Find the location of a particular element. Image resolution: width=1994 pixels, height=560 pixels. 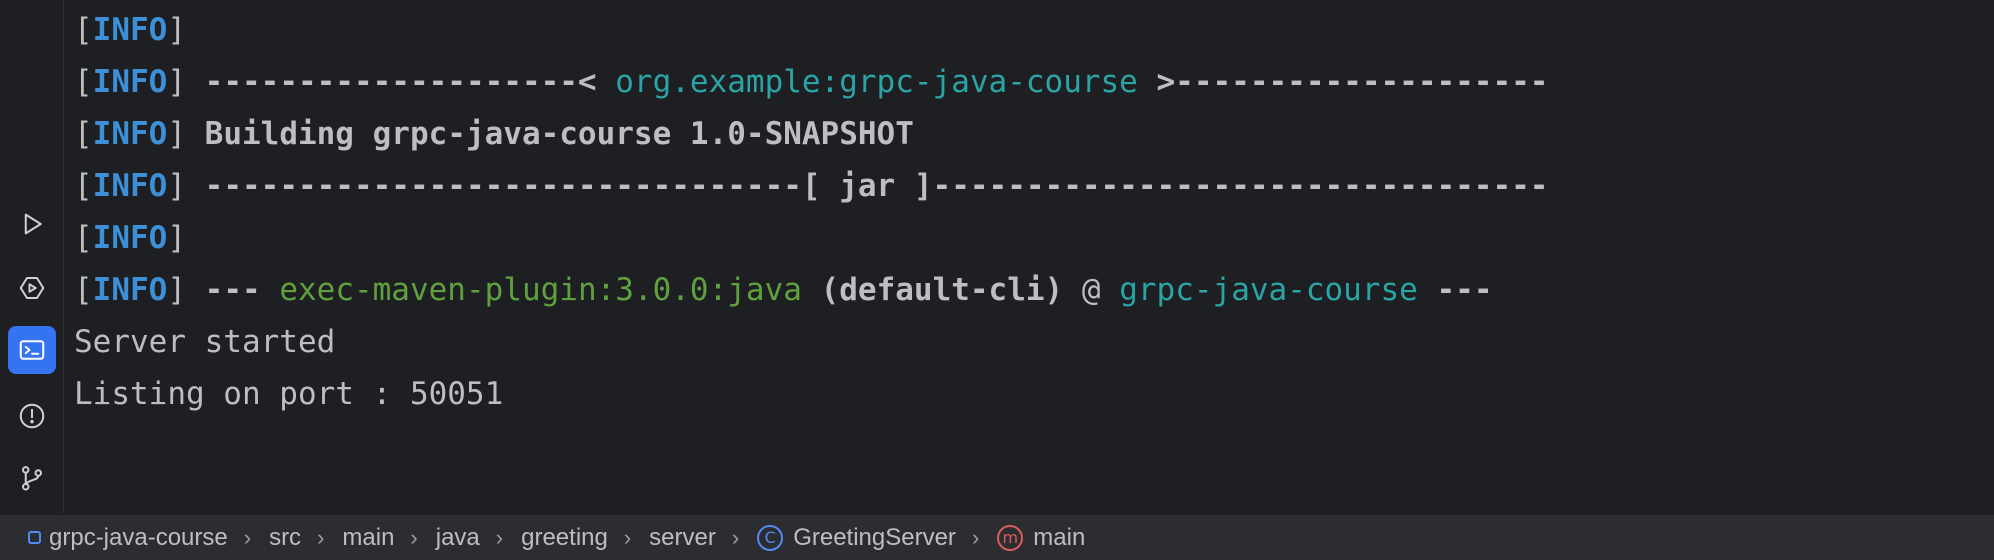

output-line: Listing on port : 50051 is located at coordinates (289, 394).